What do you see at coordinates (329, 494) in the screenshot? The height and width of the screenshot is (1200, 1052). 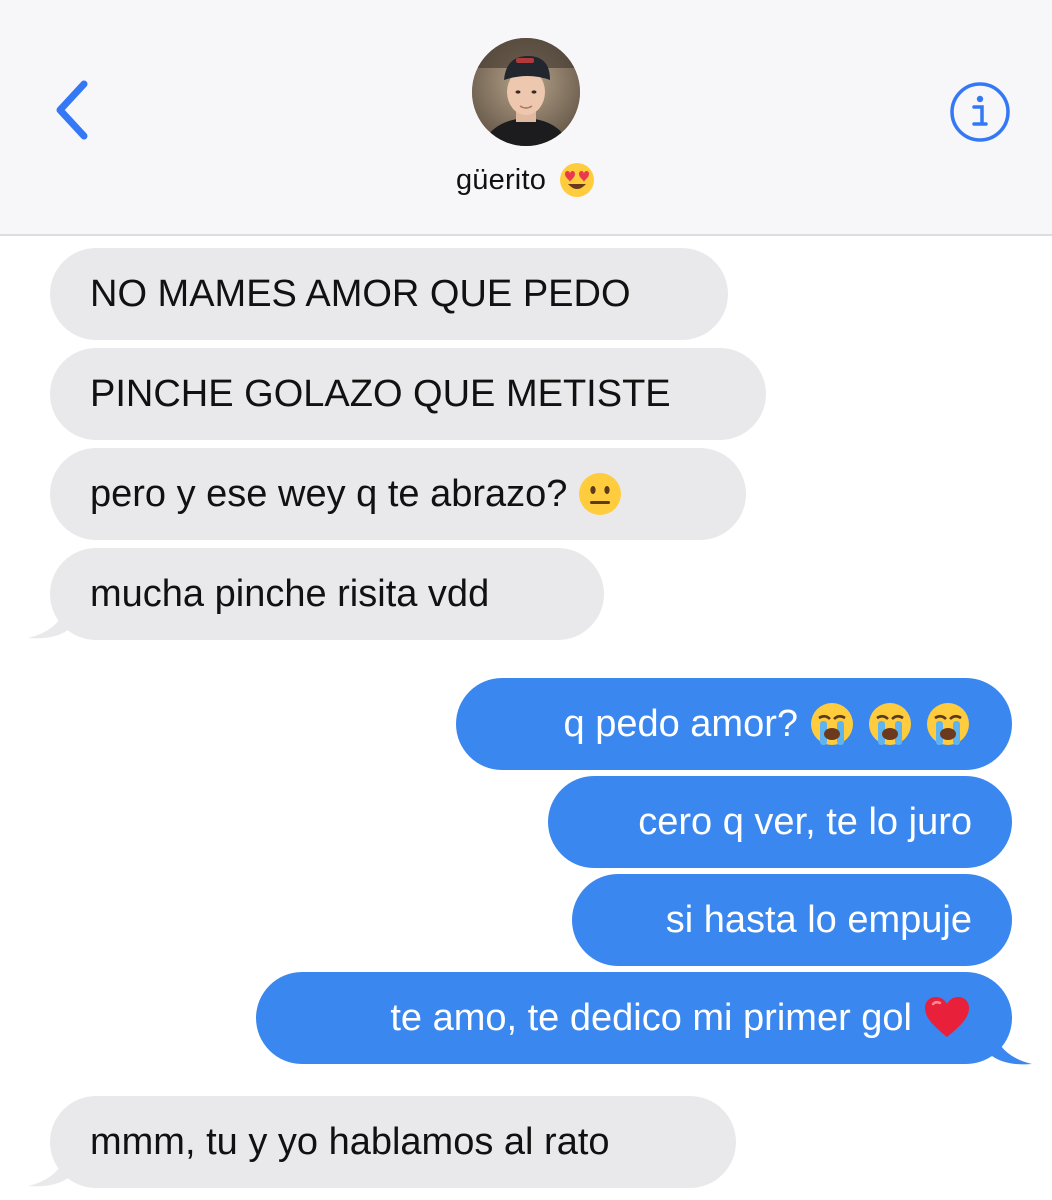 I see `message-text: pero y ese wey q te abrazo?` at bounding box center [329, 494].